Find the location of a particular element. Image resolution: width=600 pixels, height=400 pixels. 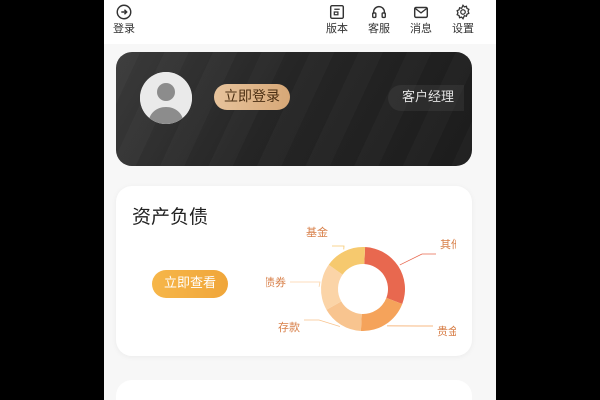

assets-donut-chart: 其他贵金属 存款 债券 基金 is located at coordinates (361, 281).